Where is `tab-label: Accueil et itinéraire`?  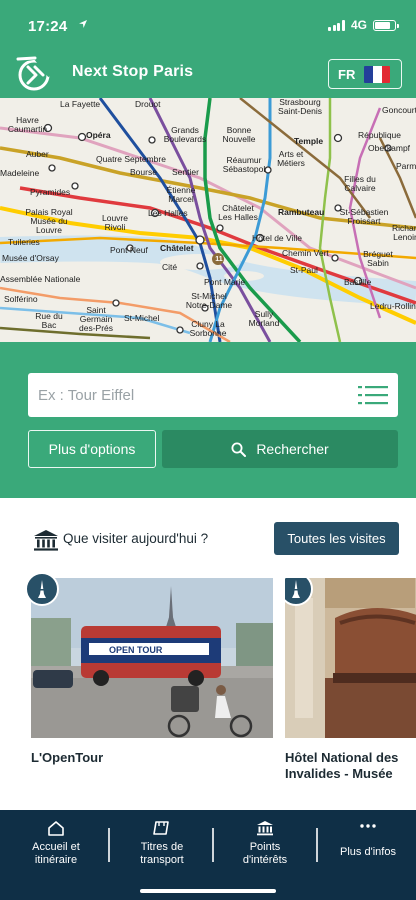 tab-label: Accueil et itinéraire is located at coordinates (56, 853).